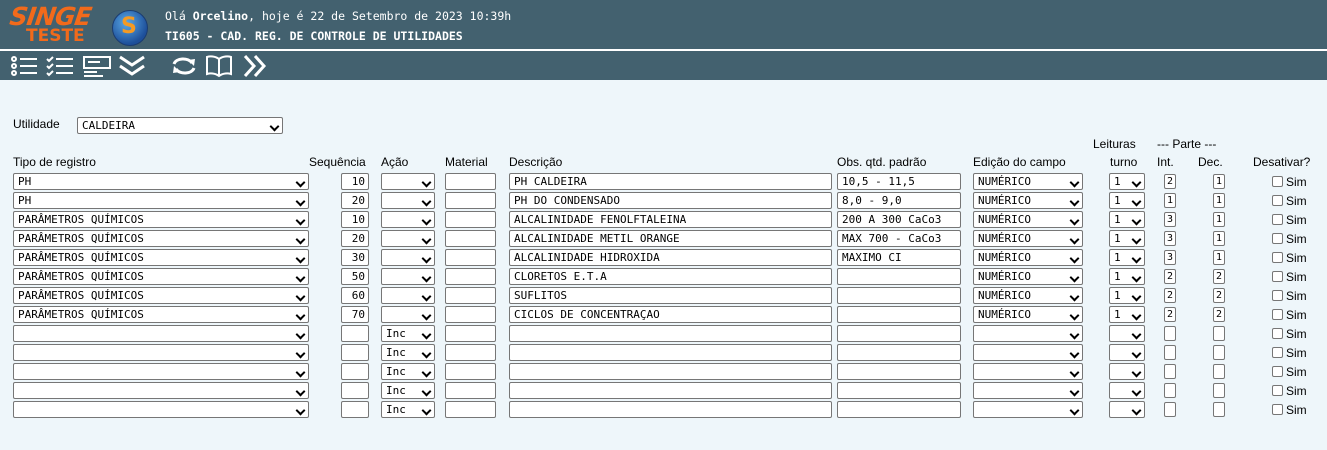 This screenshot has height=450, width=1327. Describe the element at coordinates (670, 257) in the screenshot. I see `descricao-input: ALCALINIDADE HIDROXIDA` at that location.